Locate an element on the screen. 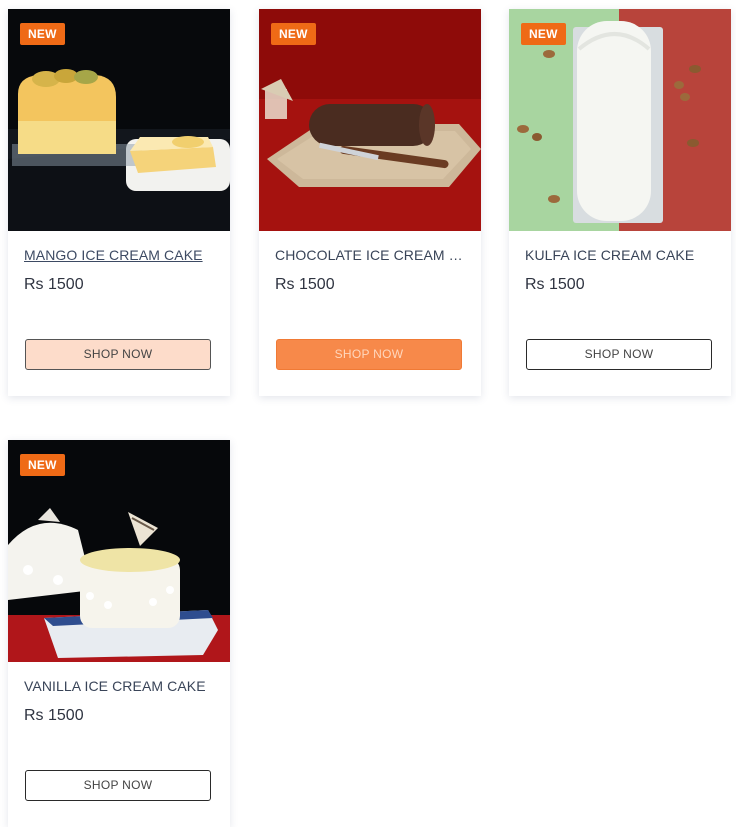  product-name-link: MANGO ICE CREAM CAKE is located at coordinates (119, 255).